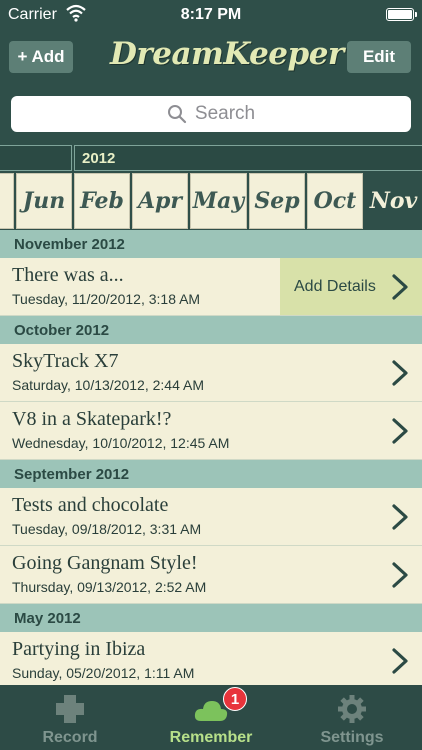  Describe the element at coordinates (79, 649) in the screenshot. I see `dream-title: Partying in Ibiza` at that location.